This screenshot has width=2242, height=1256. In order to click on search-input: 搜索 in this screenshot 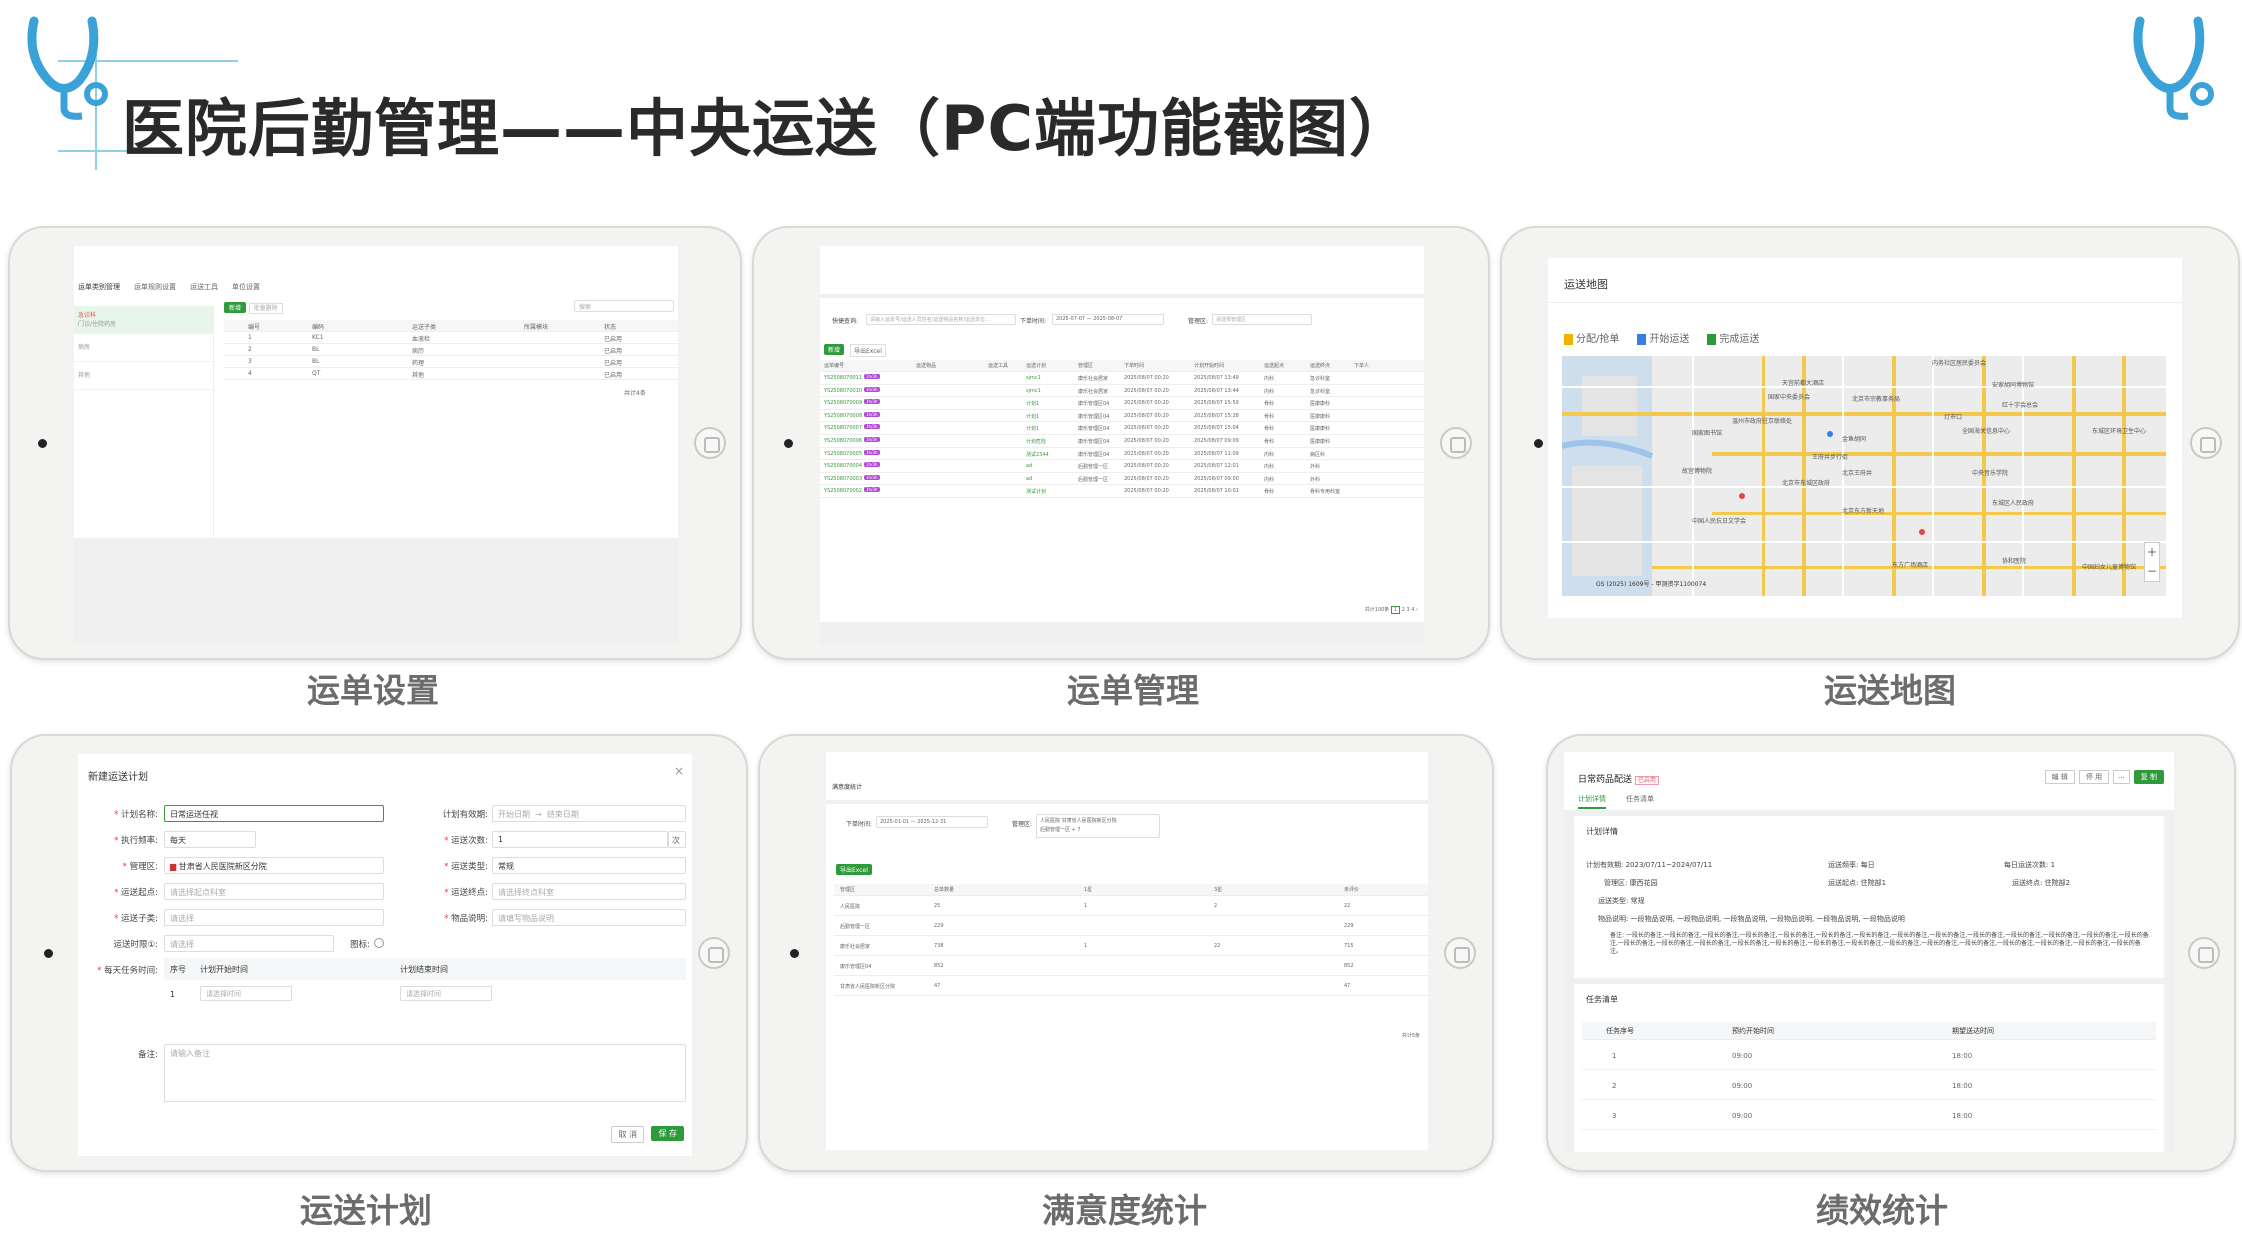, I will do `click(624, 306)`.